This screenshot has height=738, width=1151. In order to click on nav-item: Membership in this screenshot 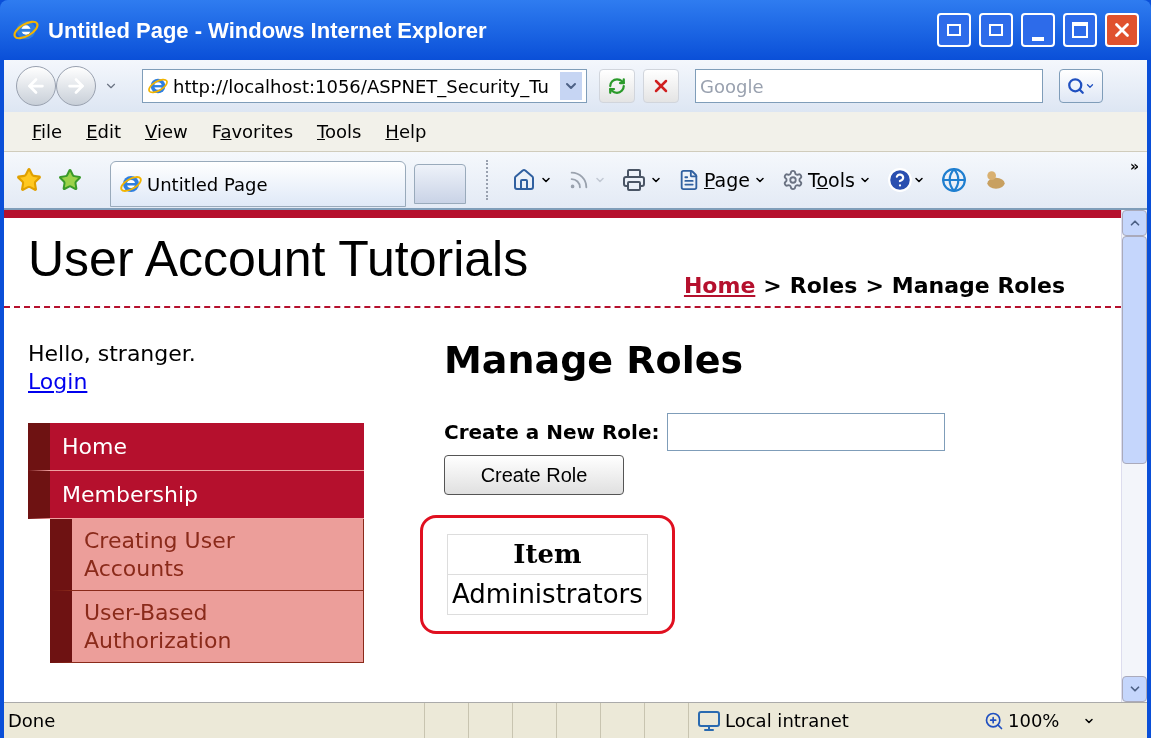, I will do `click(196, 495)`.